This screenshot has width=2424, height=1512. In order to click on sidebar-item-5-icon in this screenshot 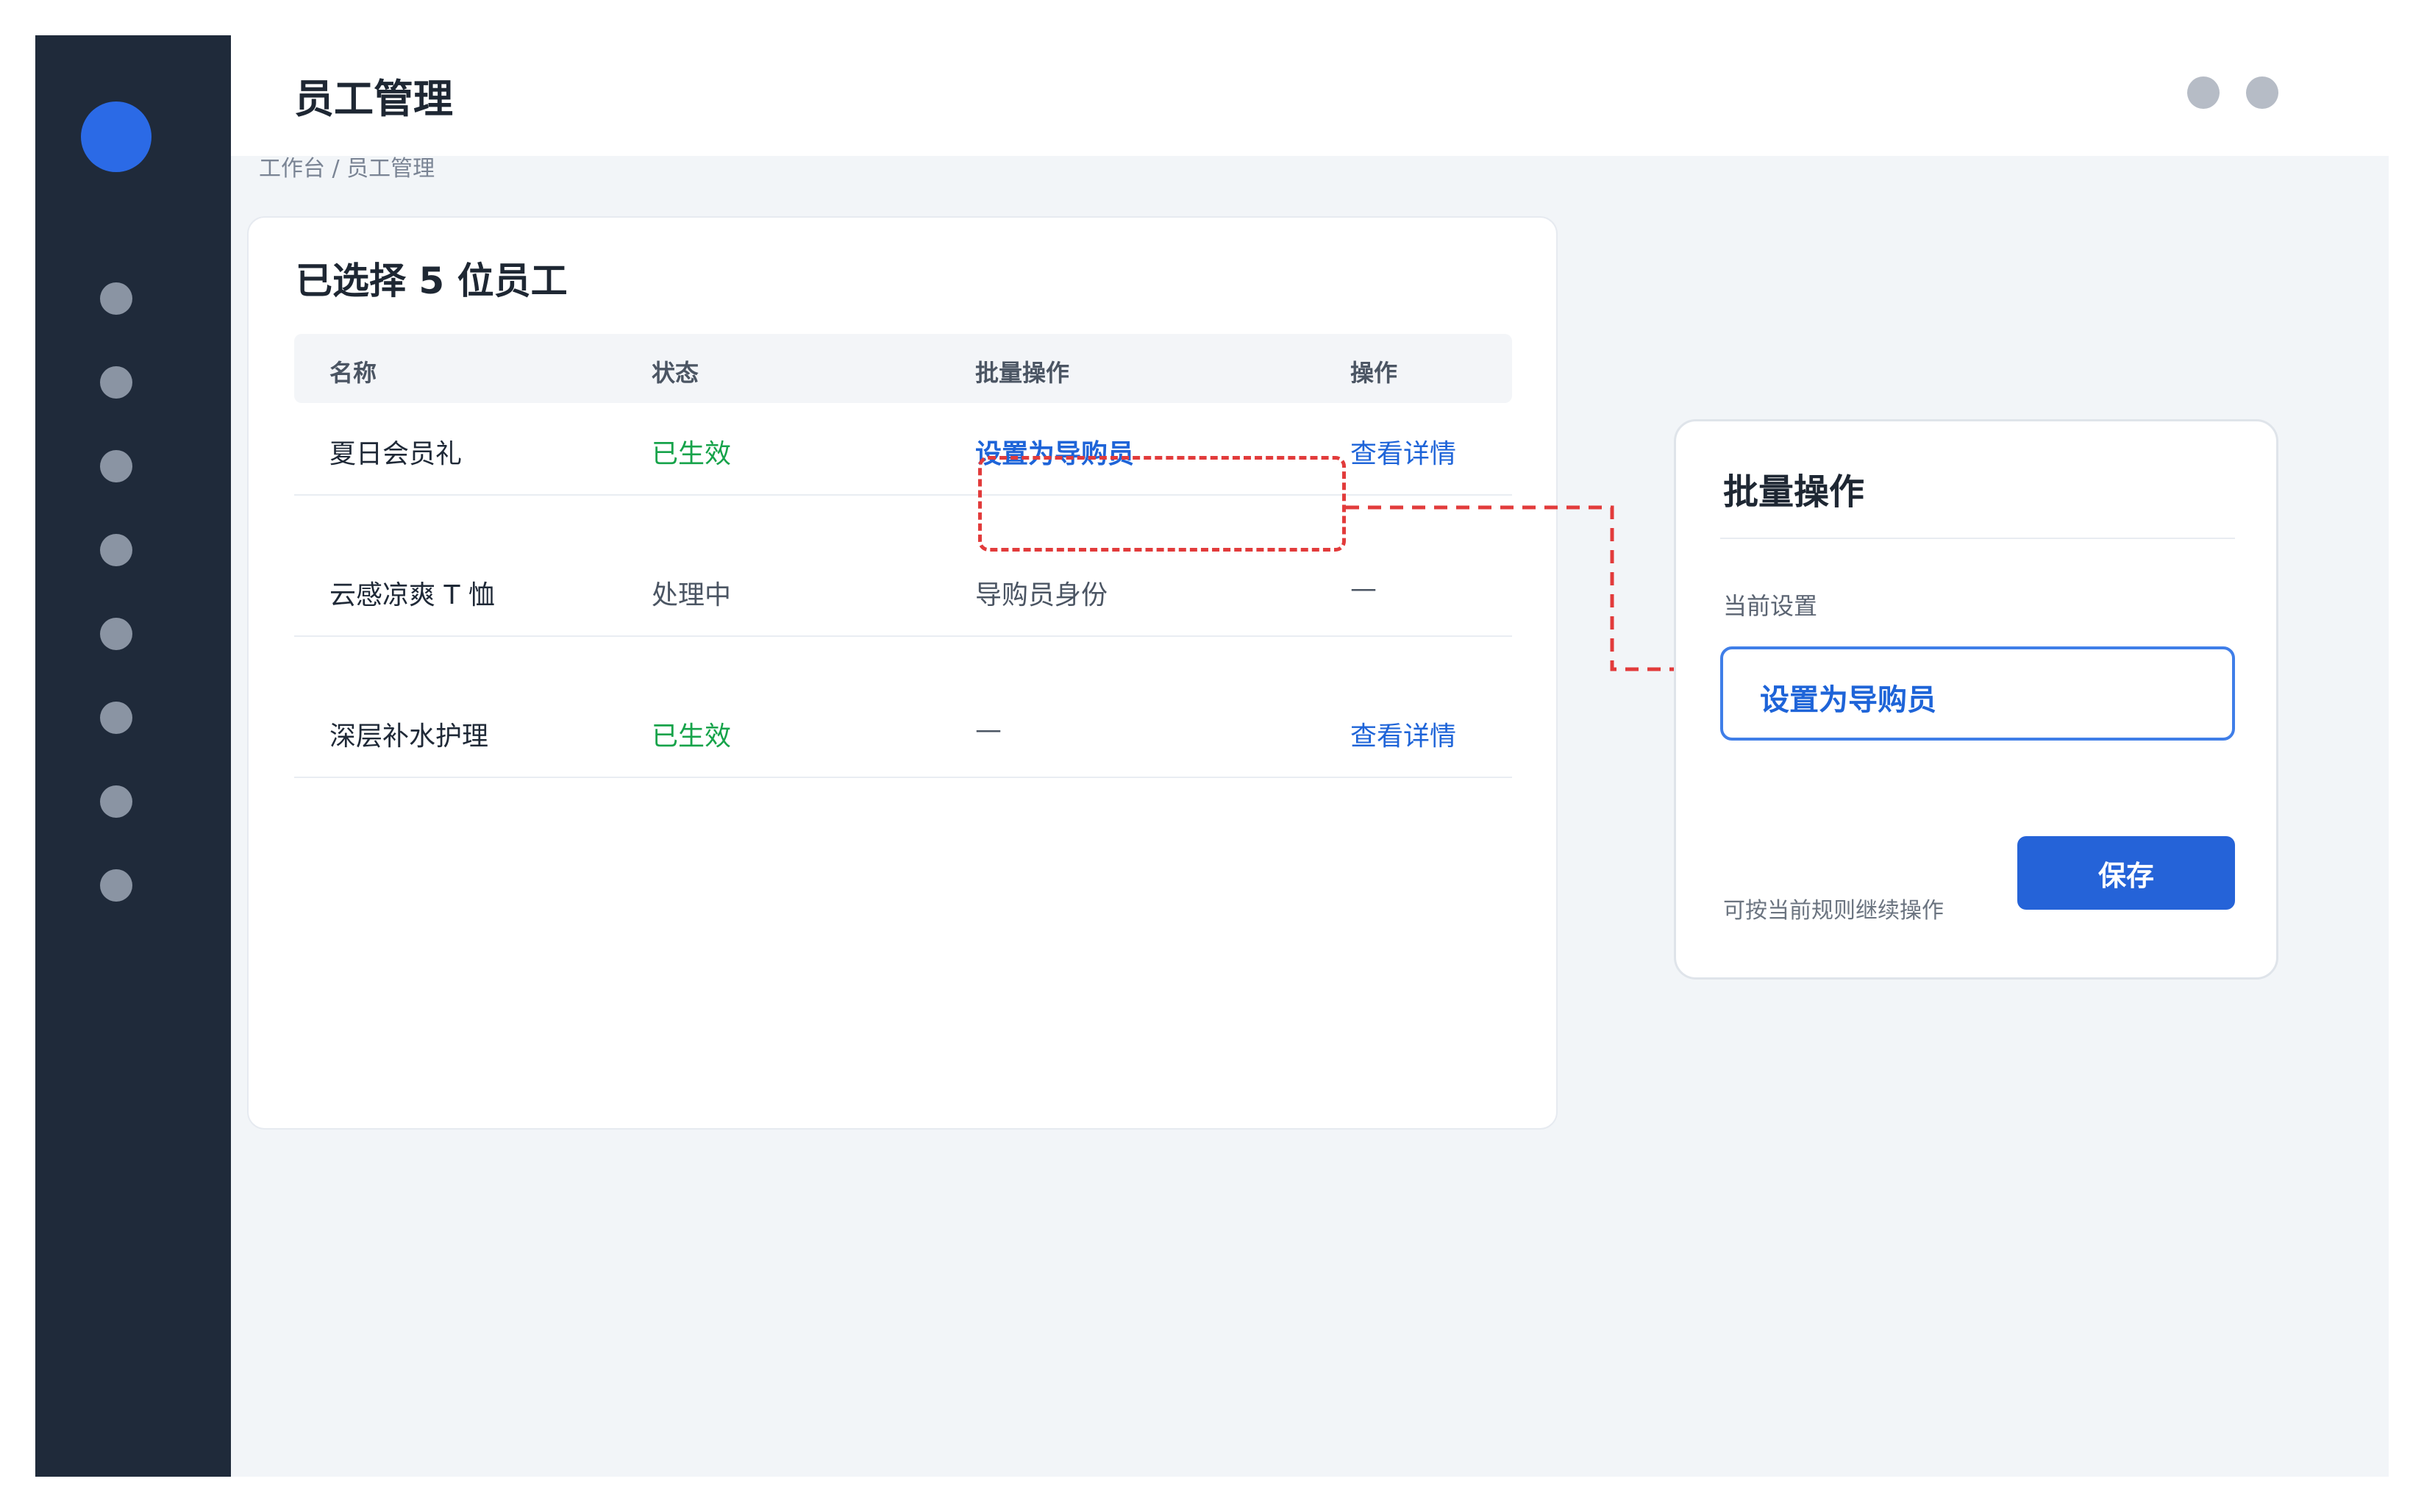, I will do `click(116, 634)`.